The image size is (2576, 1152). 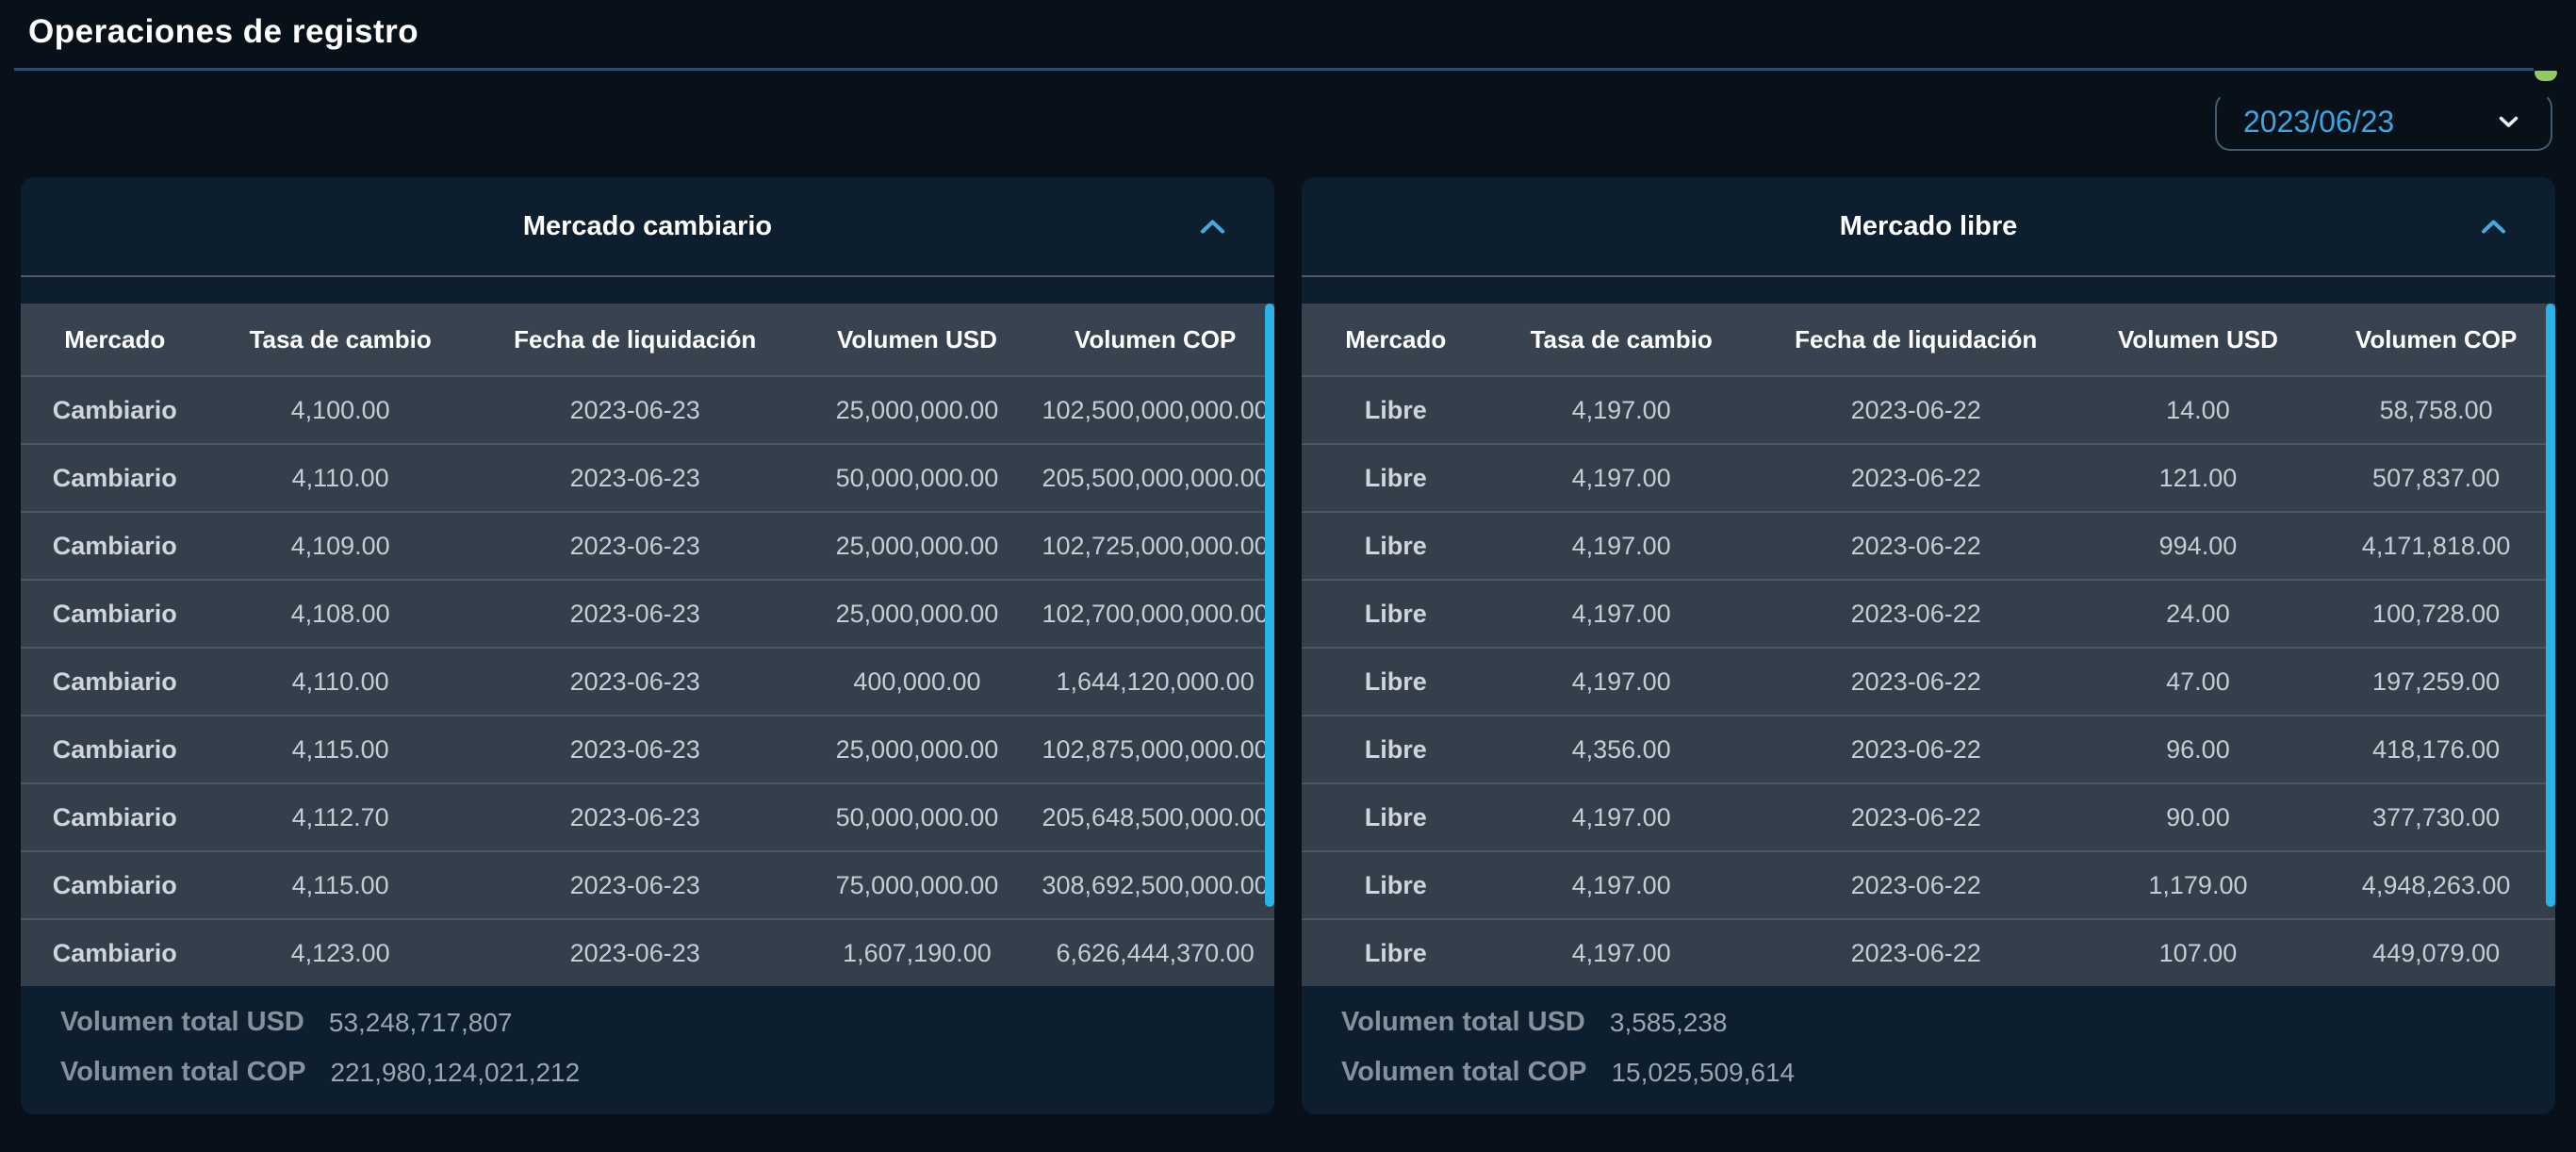 I want to click on table-row: Libre 4,197.00 2023-06-22 14.00 58,758.00, so click(x=1928, y=409).